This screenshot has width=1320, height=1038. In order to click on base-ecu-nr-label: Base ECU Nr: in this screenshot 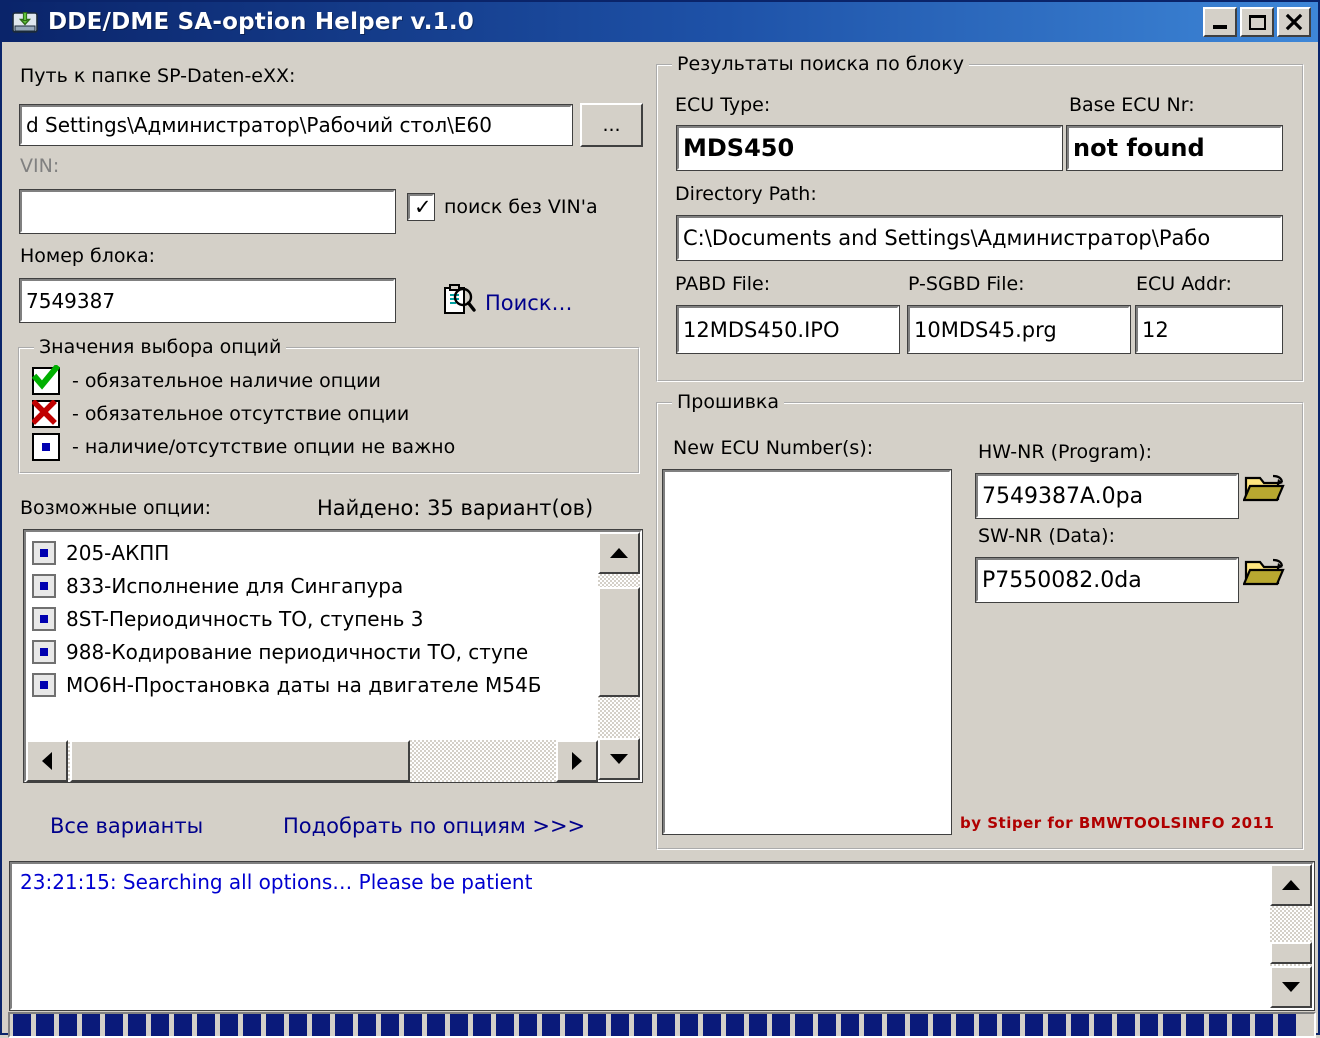, I will do `click(1132, 105)`.